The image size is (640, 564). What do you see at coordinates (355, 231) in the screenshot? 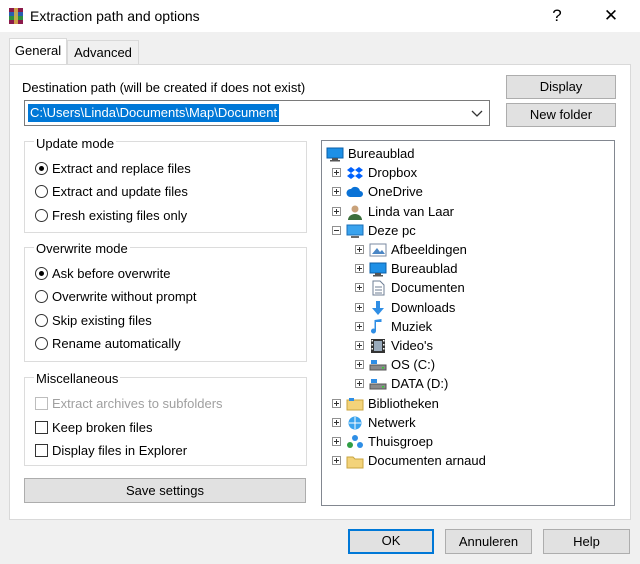
I see `computer-icon` at bounding box center [355, 231].